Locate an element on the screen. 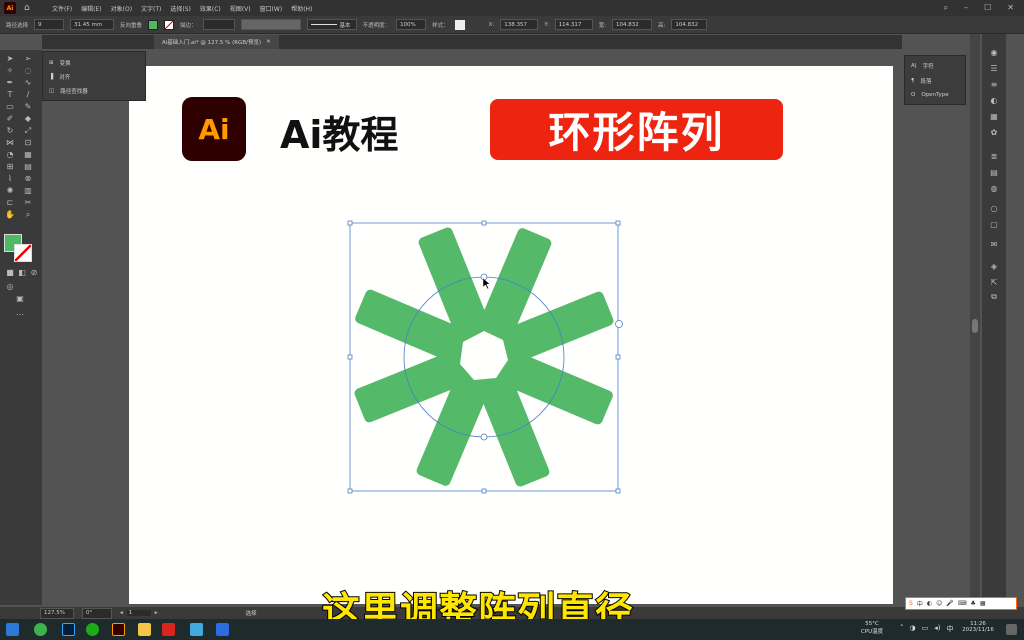 Image resolution: width=1024 pixels, height=640 pixels. ime-emoji-icon: ☺ is located at coordinates (939, 603).